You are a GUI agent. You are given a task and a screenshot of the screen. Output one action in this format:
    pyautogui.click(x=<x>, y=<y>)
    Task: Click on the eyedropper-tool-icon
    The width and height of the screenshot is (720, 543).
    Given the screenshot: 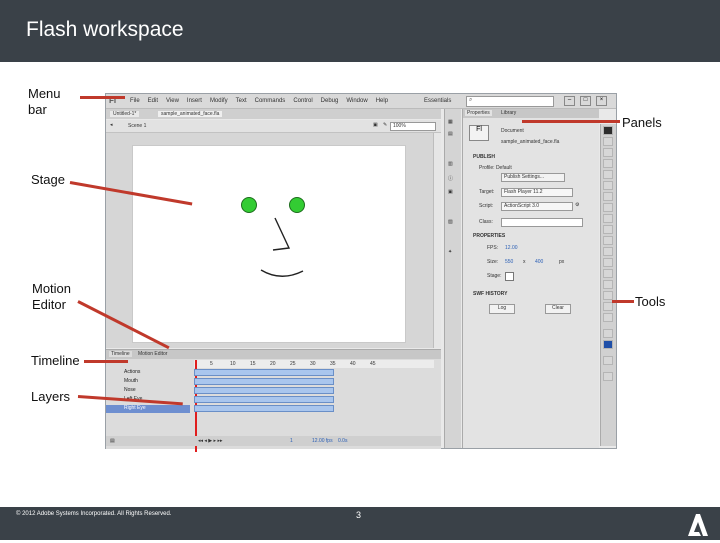 What is the action you would take?
    pyautogui.click(x=608, y=284)
    